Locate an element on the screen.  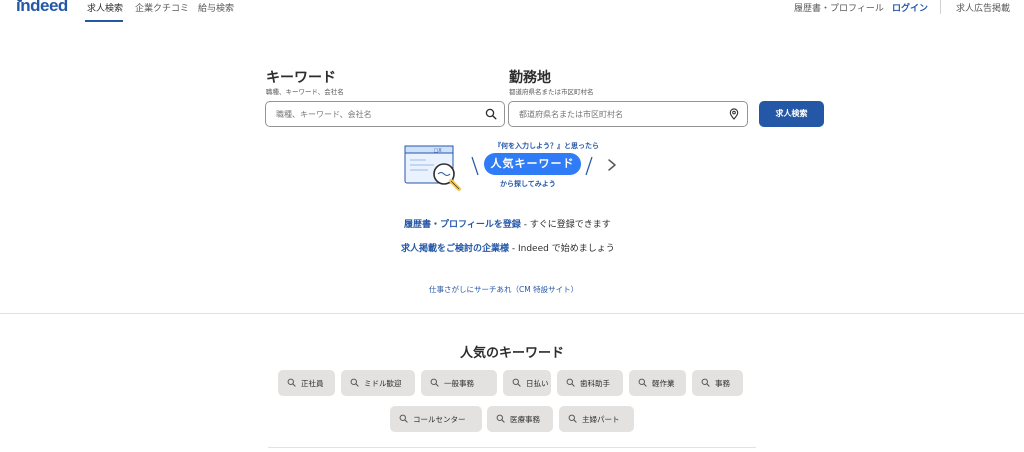
resume-register-row: 履歴書・プロフィールを登録 - すぐに登録できます is located at coordinates (507, 223).